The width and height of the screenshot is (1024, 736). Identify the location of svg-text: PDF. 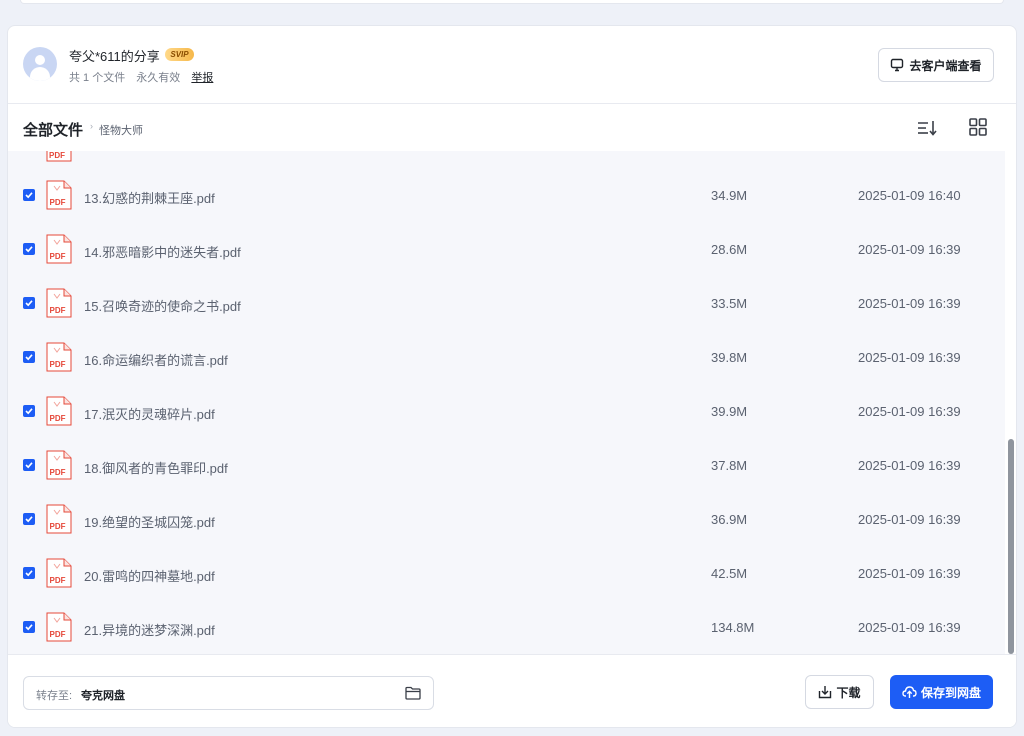
(57, 155).